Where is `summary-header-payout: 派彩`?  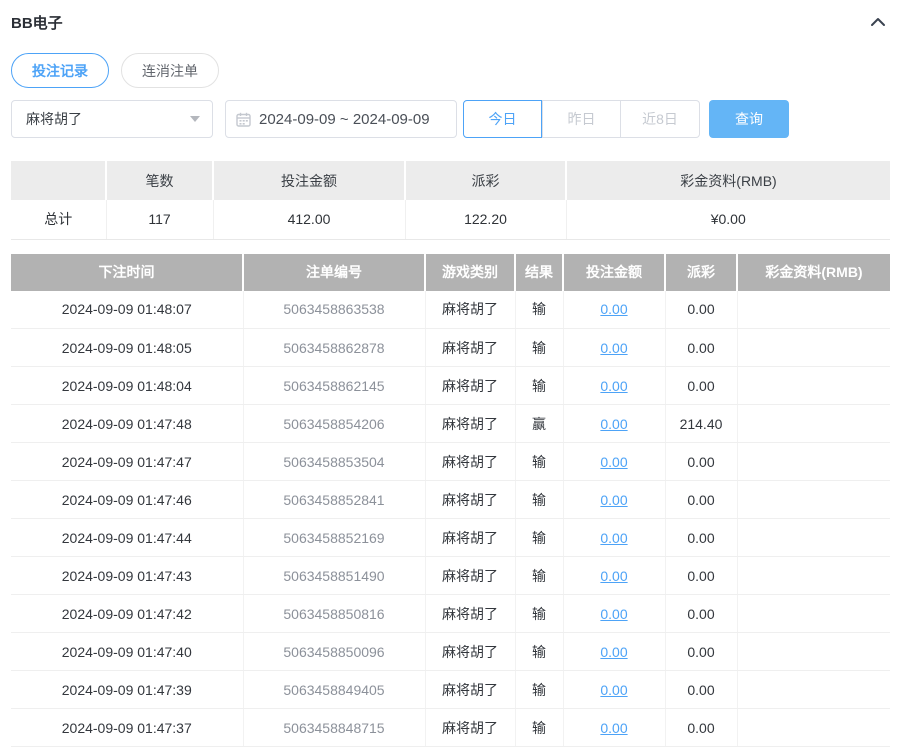
summary-header-payout: 派彩 is located at coordinates (485, 180).